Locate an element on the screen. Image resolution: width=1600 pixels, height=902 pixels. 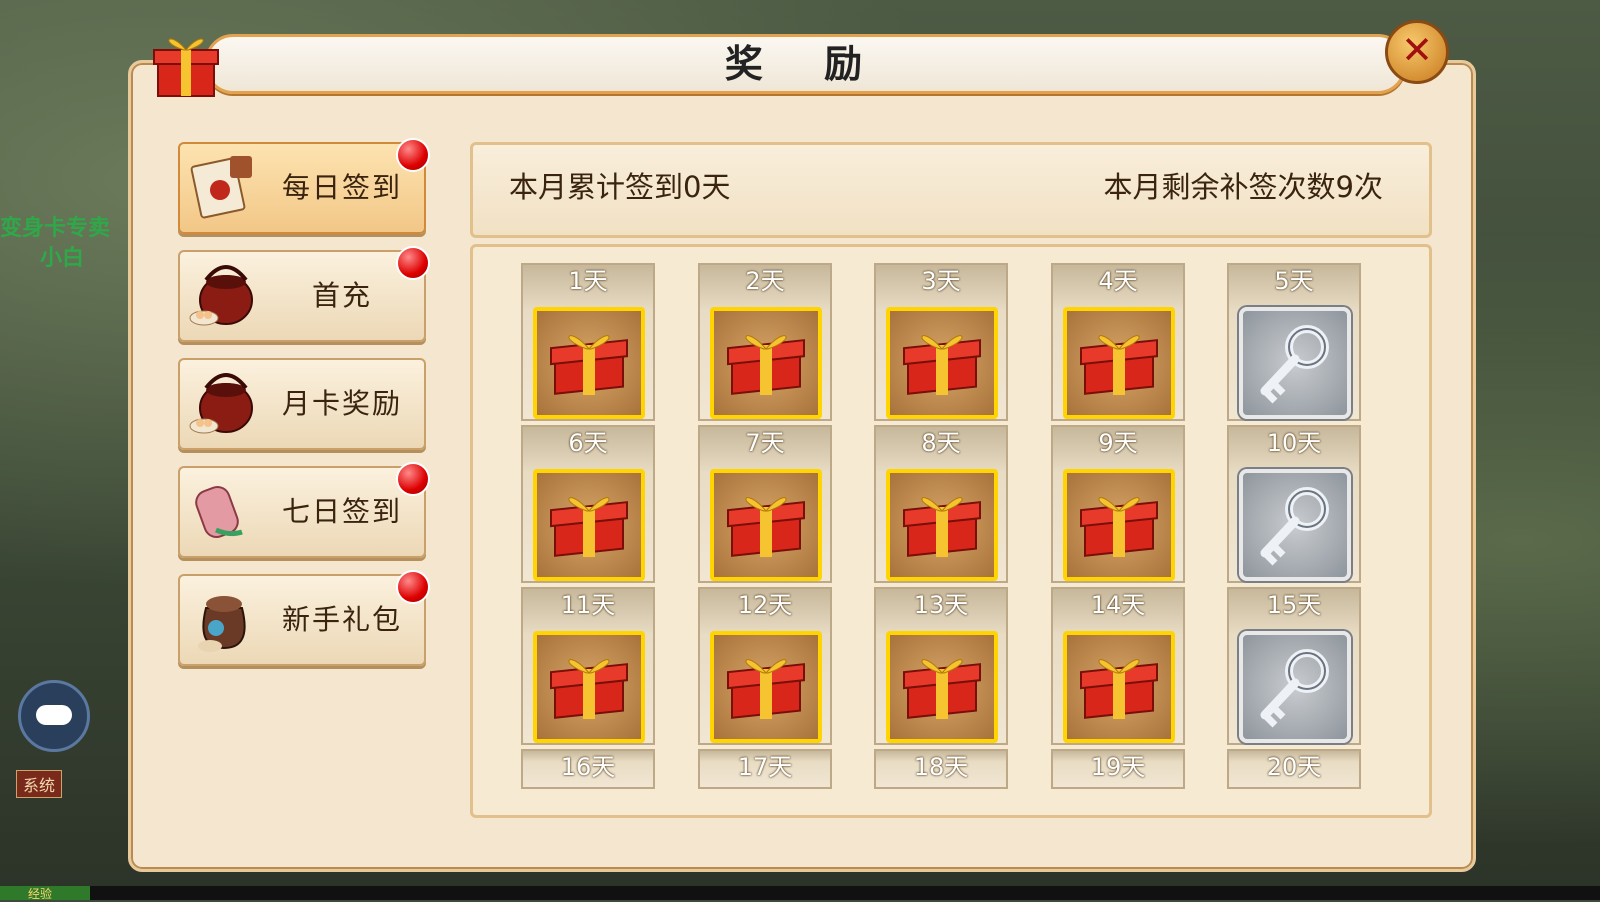
day-label: 10天 is located at coordinates (1294, 443).